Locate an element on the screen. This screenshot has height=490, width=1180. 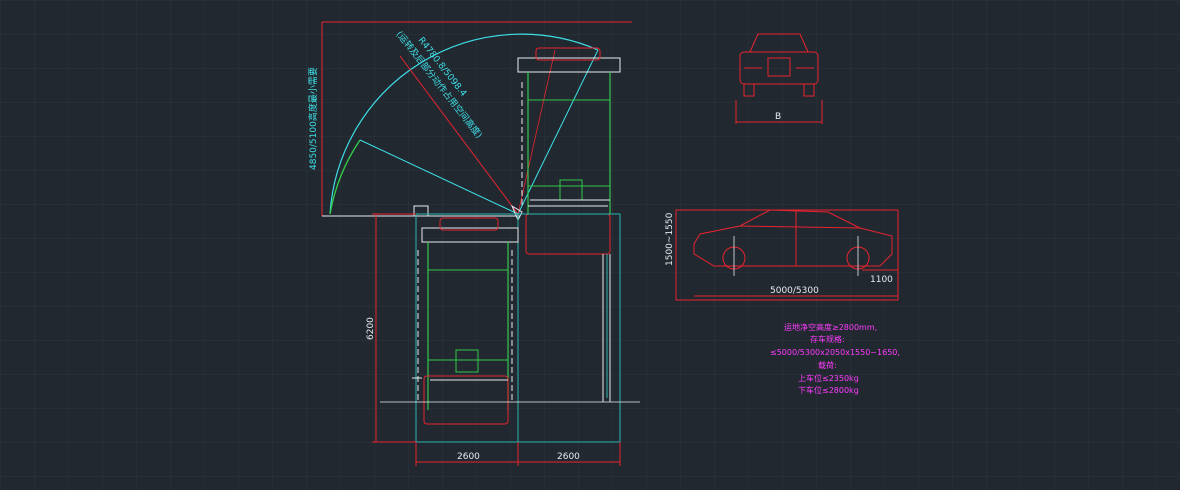
car-length-label: 5000/5300 is located at coordinates (794, 291).